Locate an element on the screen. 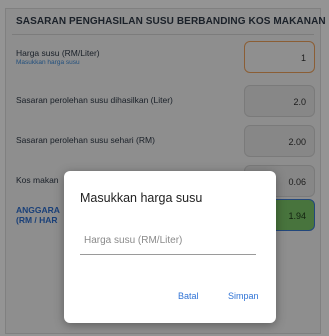 The height and width of the screenshot is (336, 329). cancel-button: Batal is located at coordinates (188, 296).